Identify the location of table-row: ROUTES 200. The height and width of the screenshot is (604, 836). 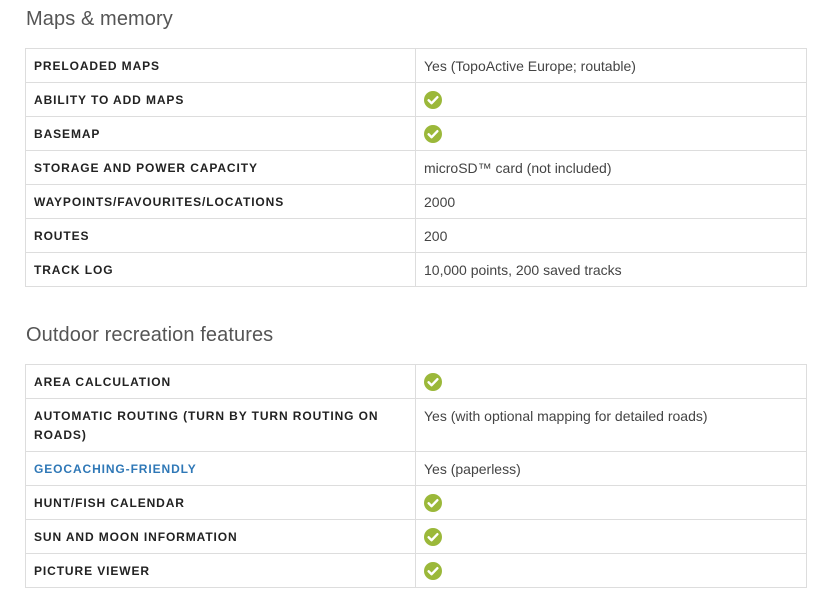
(416, 235).